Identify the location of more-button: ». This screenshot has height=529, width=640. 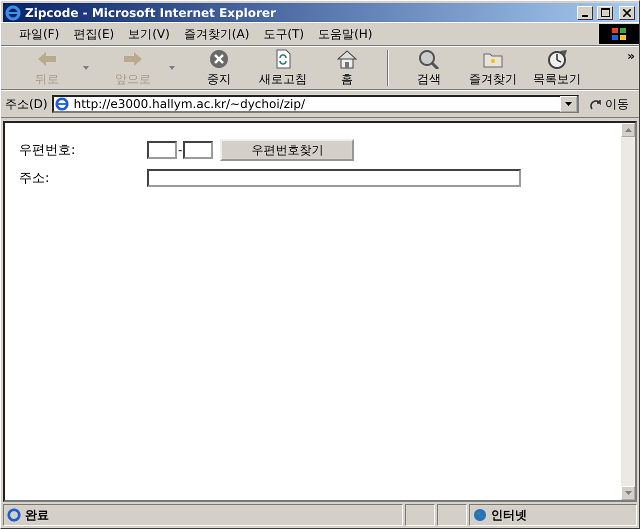
(631, 56).